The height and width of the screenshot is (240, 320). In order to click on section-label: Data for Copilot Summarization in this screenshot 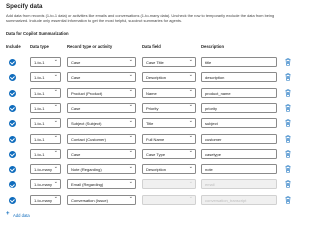, I will do `click(37, 33)`.